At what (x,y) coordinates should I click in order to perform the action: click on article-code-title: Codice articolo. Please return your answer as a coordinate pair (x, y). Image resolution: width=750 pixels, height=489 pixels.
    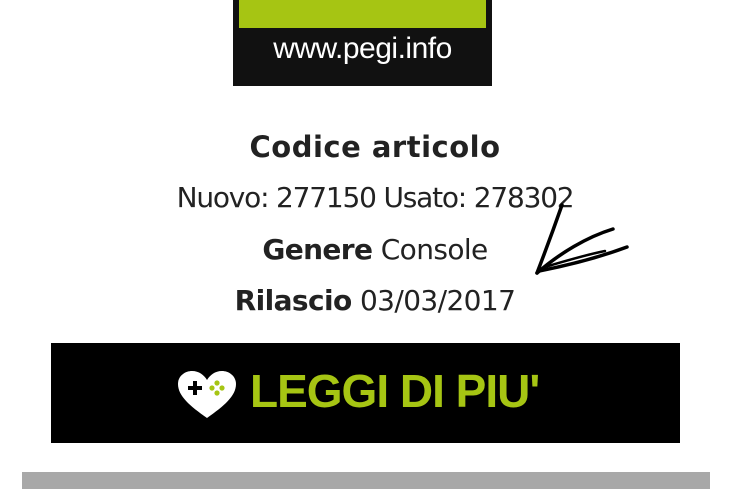
    Looking at the image, I should click on (375, 147).